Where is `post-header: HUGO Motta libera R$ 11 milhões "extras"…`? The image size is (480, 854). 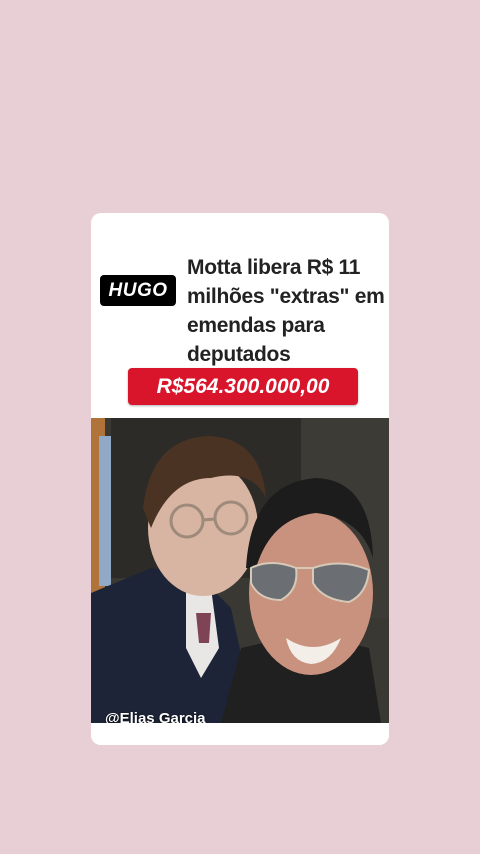
post-header: HUGO Motta libera R$ 11 milhões "extras"… is located at coordinates (240, 315).